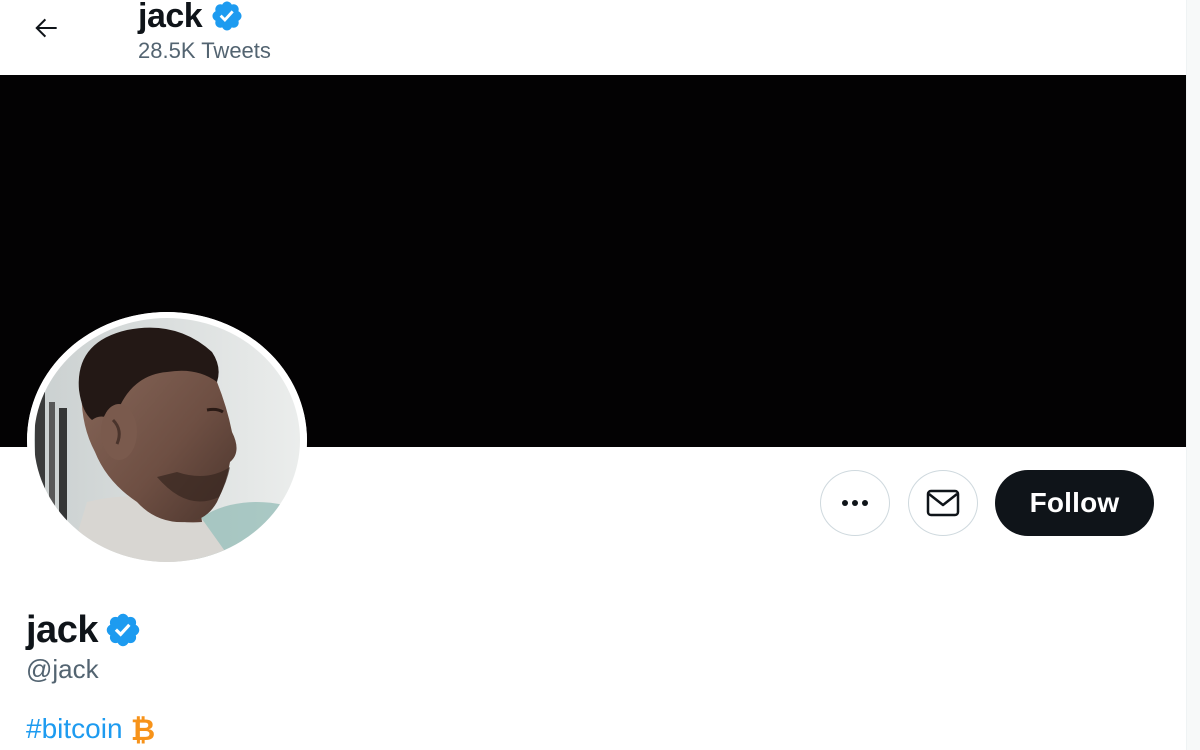 Image resolution: width=1200 pixels, height=750 pixels. I want to click on bio-hashtag-link: #bitcoin, so click(74, 729).